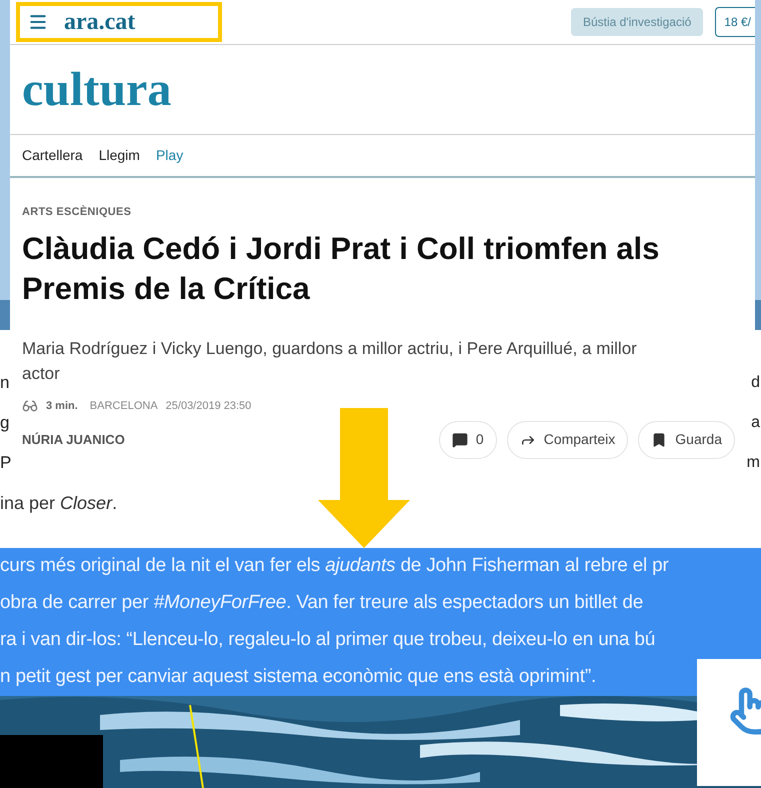 The width and height of the screenshot is (761, 788). I want to click on text-fragment: a, so click(756, 423).